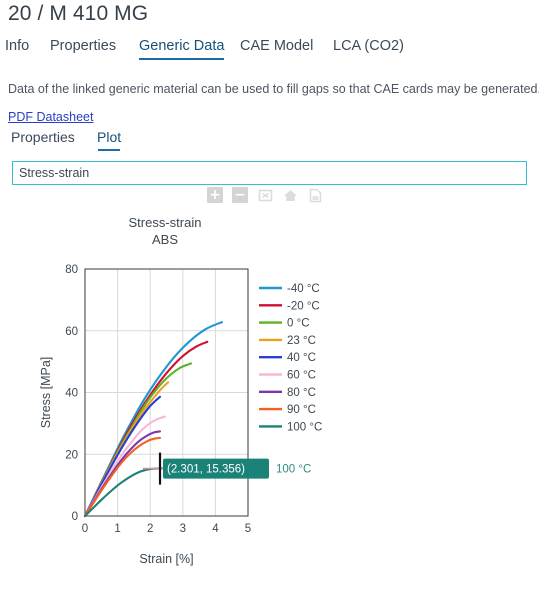 This screenshot has height=590, width=539. Describe the element at coordinates (301, 376) in the screenshot. I see `legend-label: 60 °C` at that location.